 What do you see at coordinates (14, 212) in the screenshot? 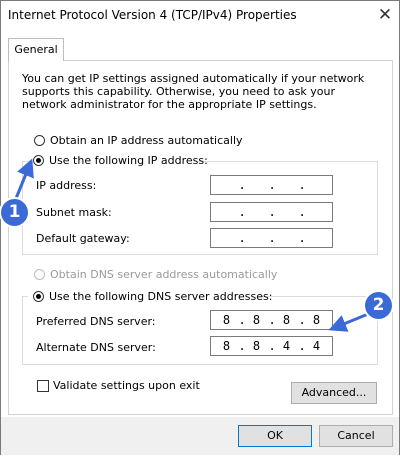
I see `annotation-badge-1: 1` at bounding box center [14, 212].